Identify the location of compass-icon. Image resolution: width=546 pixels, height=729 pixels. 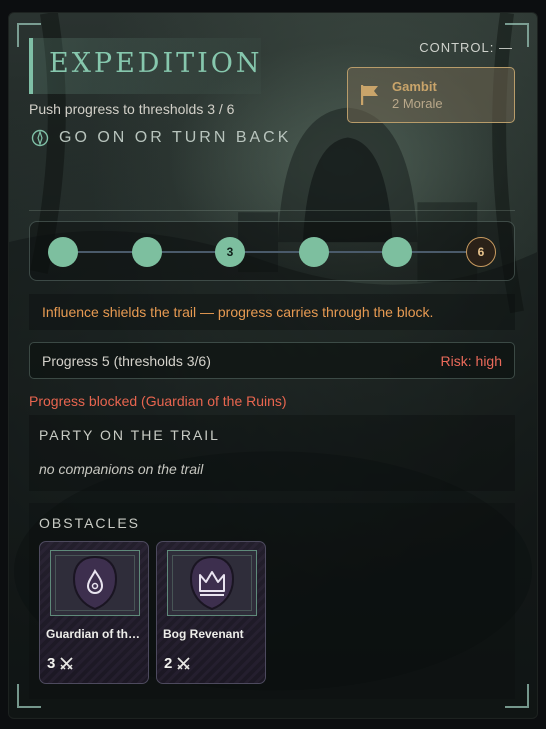
(40, 138).